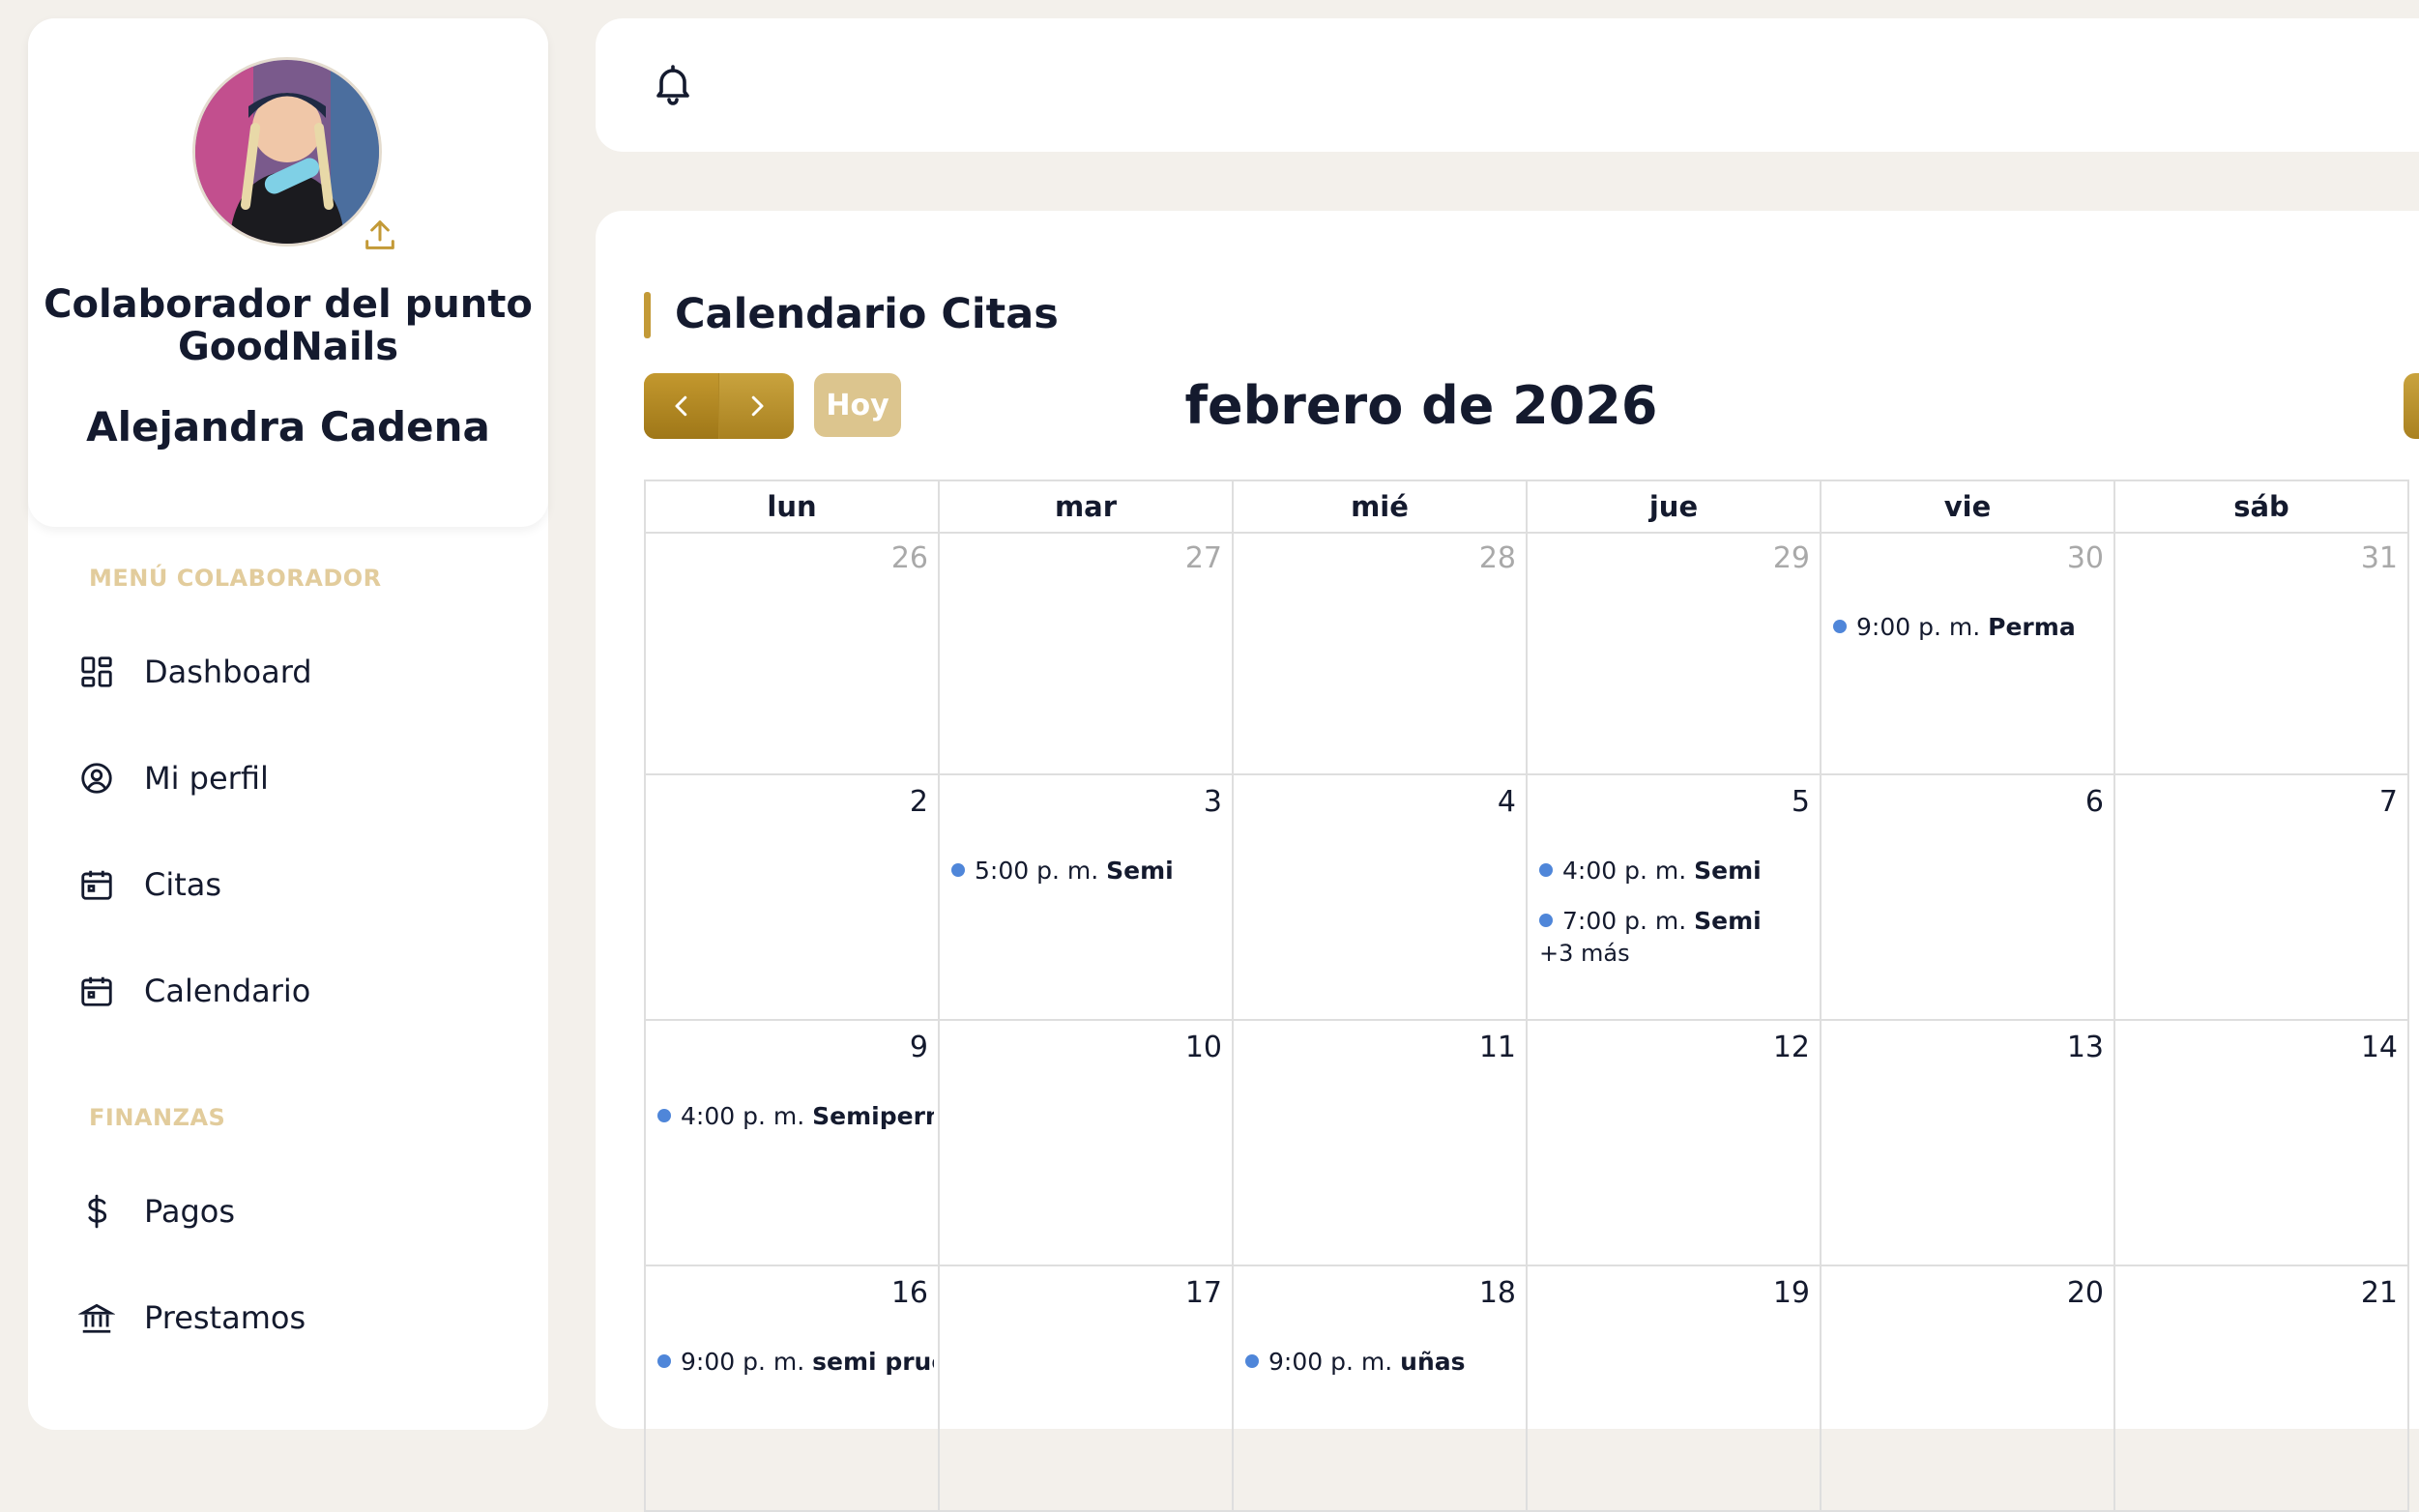  Describe the element at coordinates (2411, 406) in the screenshot. I see `view-toggle-button` at that location.